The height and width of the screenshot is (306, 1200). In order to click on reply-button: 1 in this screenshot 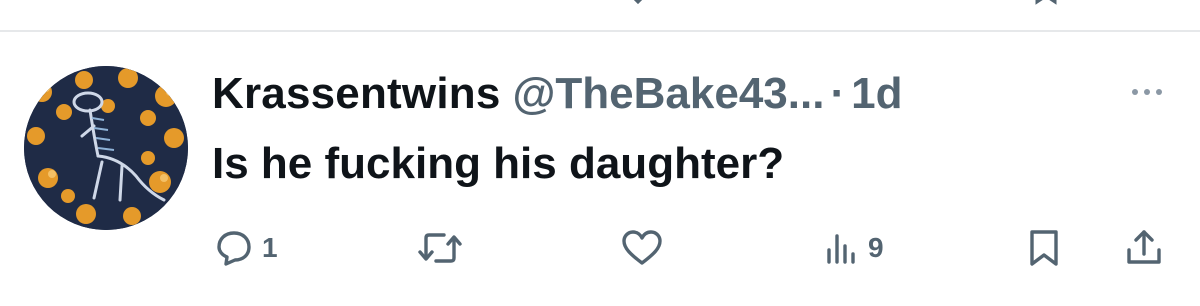, I will do `click(246, 248)`.